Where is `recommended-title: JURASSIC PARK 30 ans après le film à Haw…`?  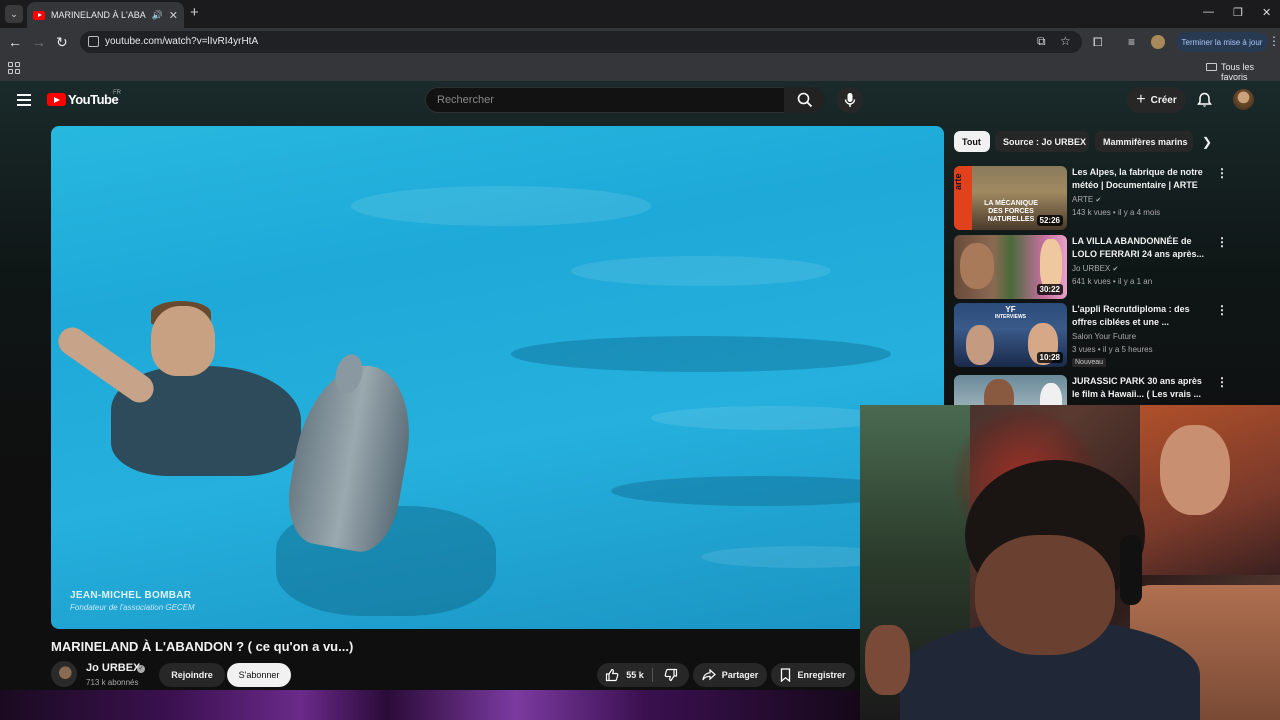
recommended-title: JURASSIC PARK 30 ans après le film à Haw… is located at coordinates (1140, 388).